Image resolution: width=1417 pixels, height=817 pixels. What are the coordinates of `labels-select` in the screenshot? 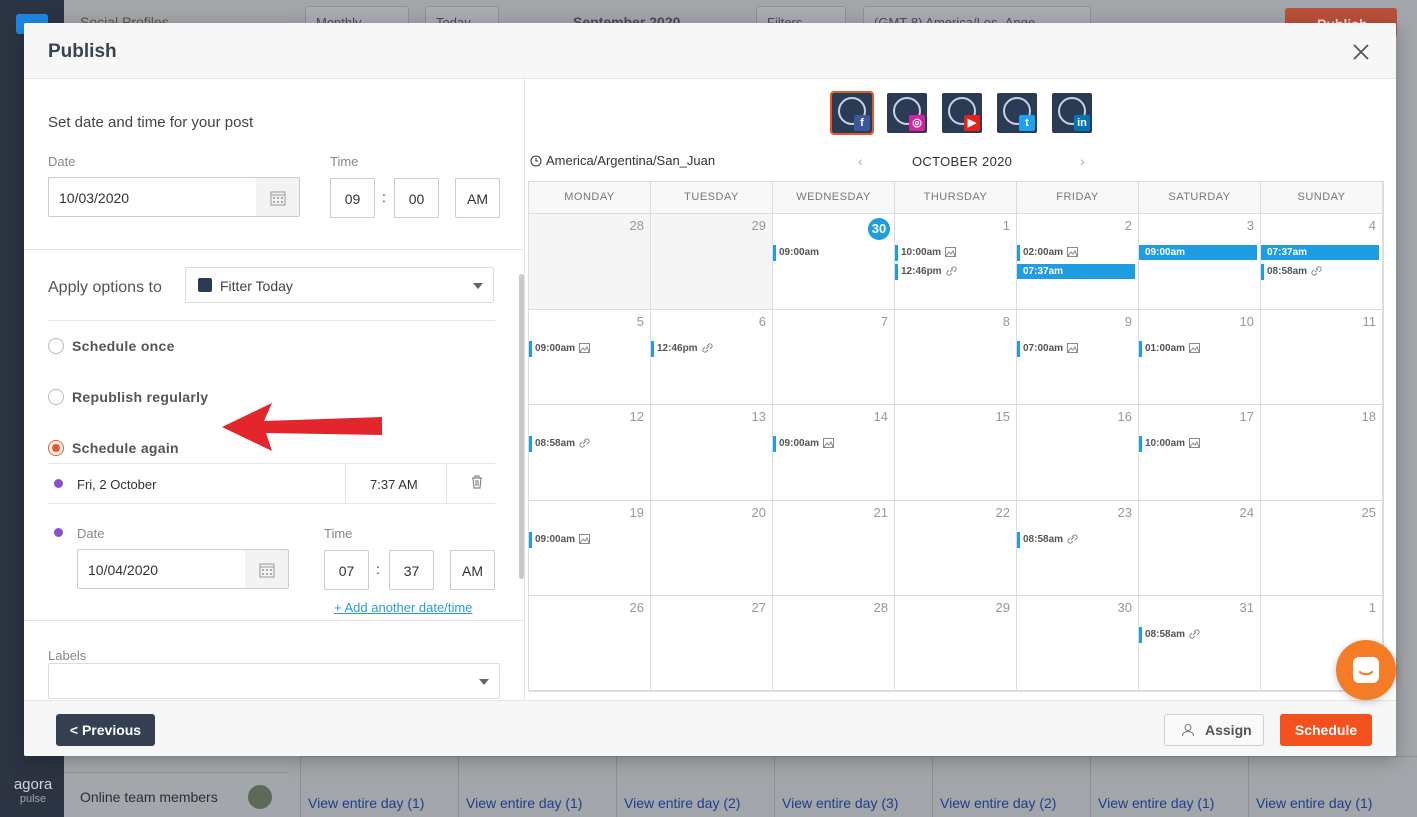 It's located at (274, 681).